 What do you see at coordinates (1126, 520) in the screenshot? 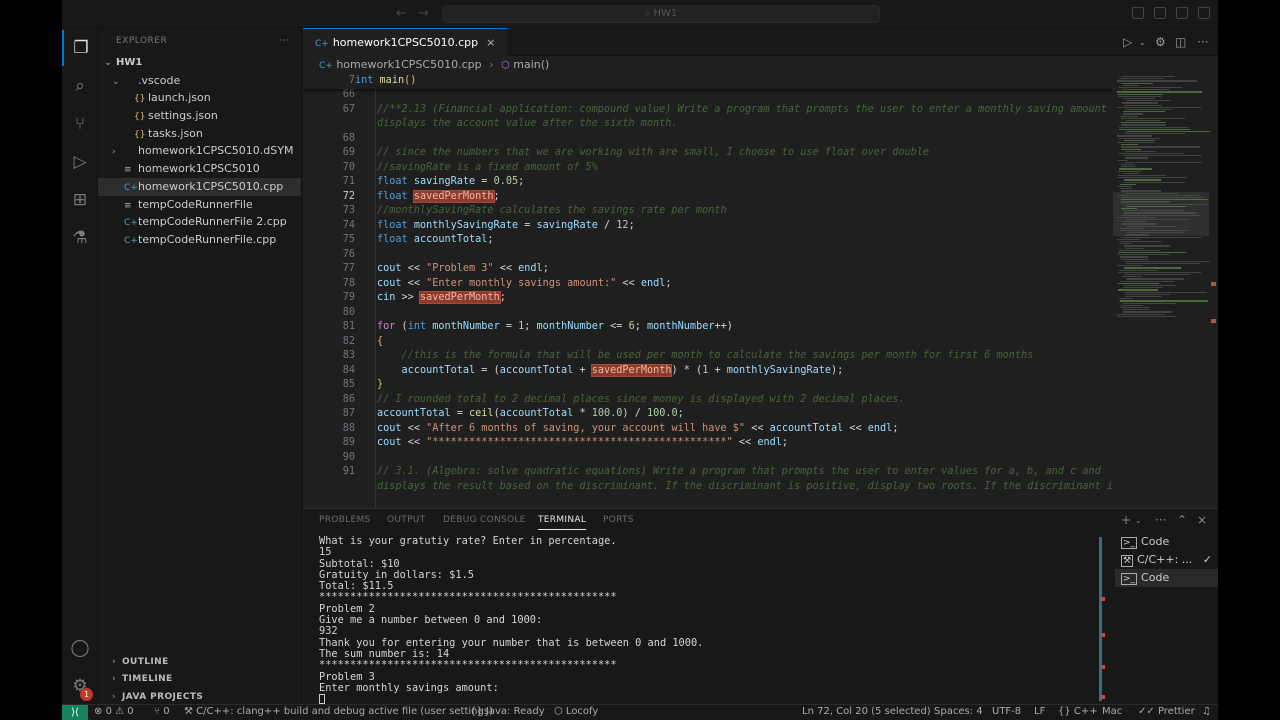
I see `new-terminal-icon: +` at bounding box center [1126, 520].